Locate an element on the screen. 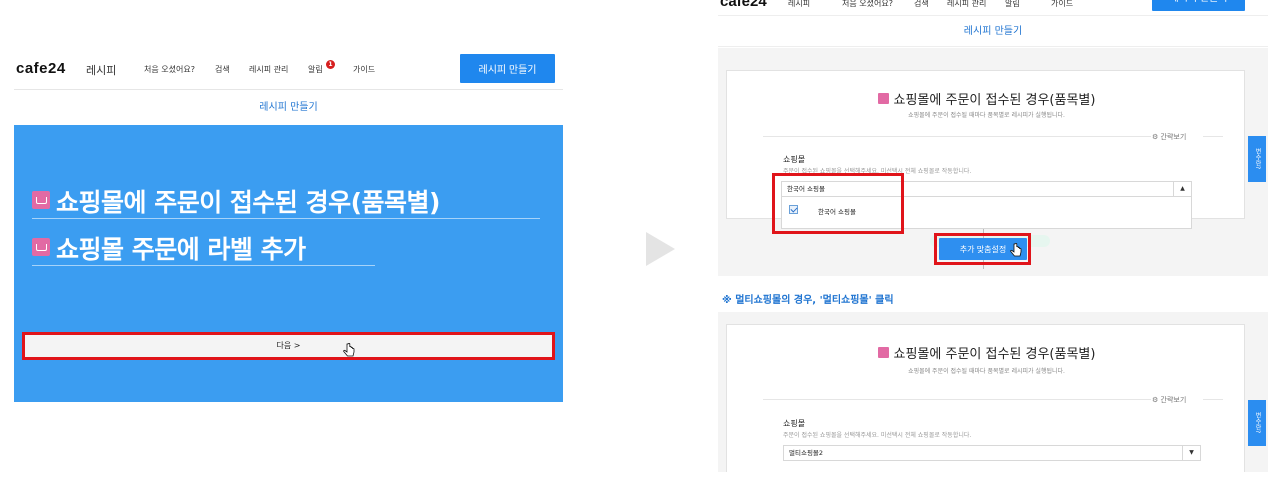  shopping-mall-select: 멀티쇼핑몰2 ▼ is located at coordinates (992, 453).